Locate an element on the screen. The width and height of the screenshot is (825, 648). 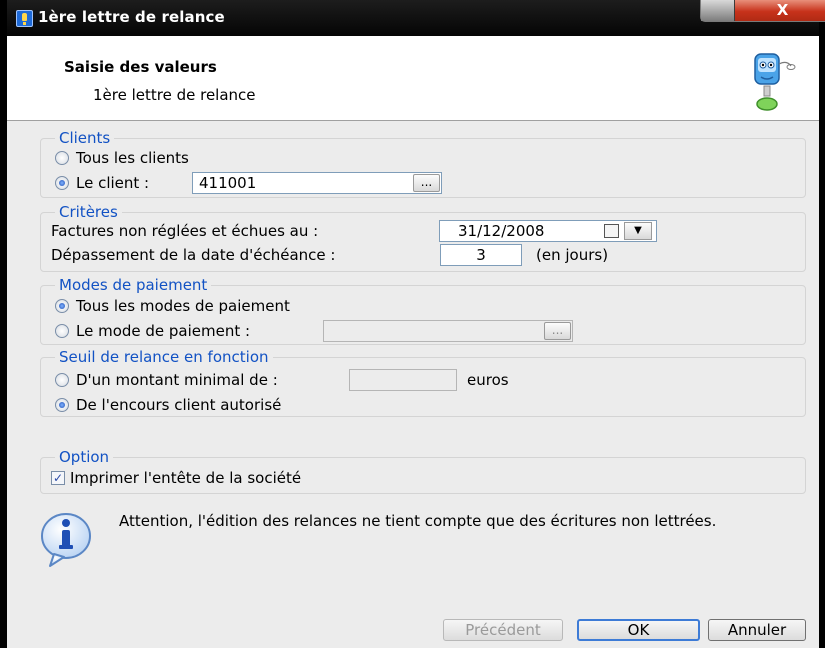
radio-all-modes-button is located at coordinates (62, 306).